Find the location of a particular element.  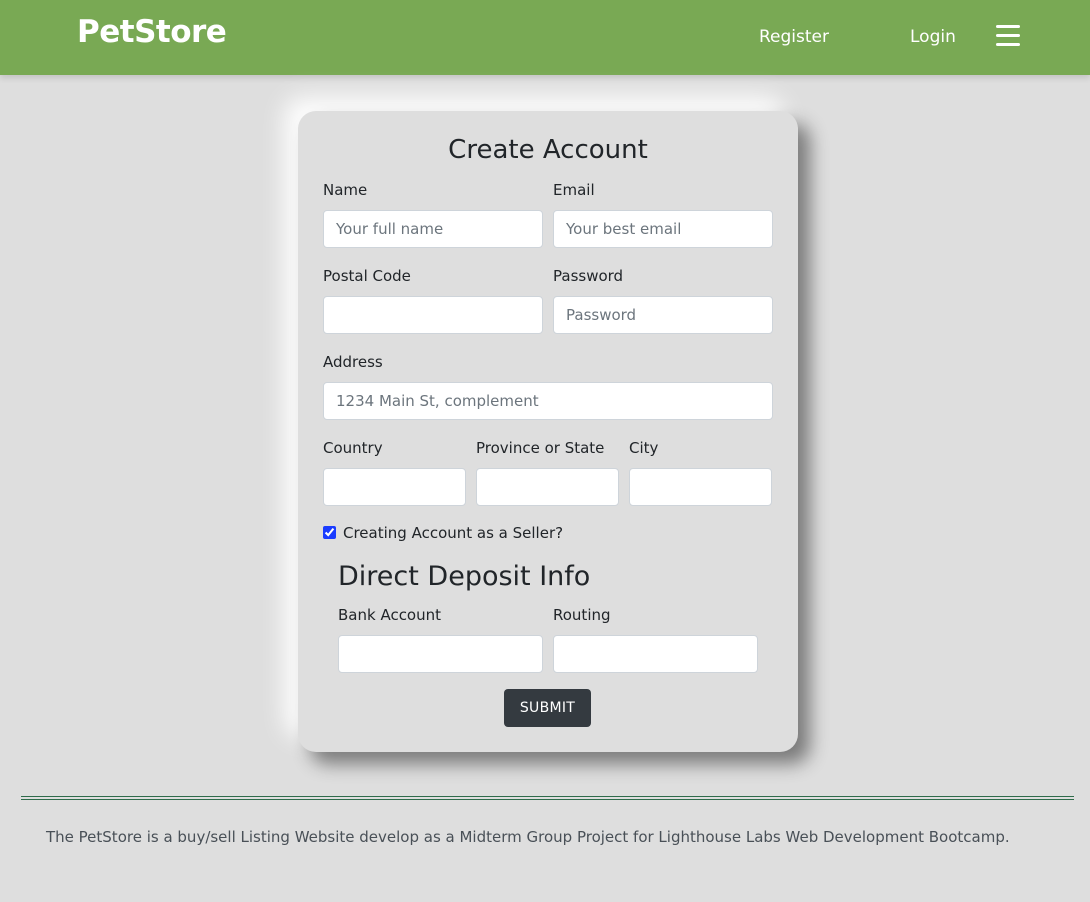

province-input is located at coordinates (547, 487).